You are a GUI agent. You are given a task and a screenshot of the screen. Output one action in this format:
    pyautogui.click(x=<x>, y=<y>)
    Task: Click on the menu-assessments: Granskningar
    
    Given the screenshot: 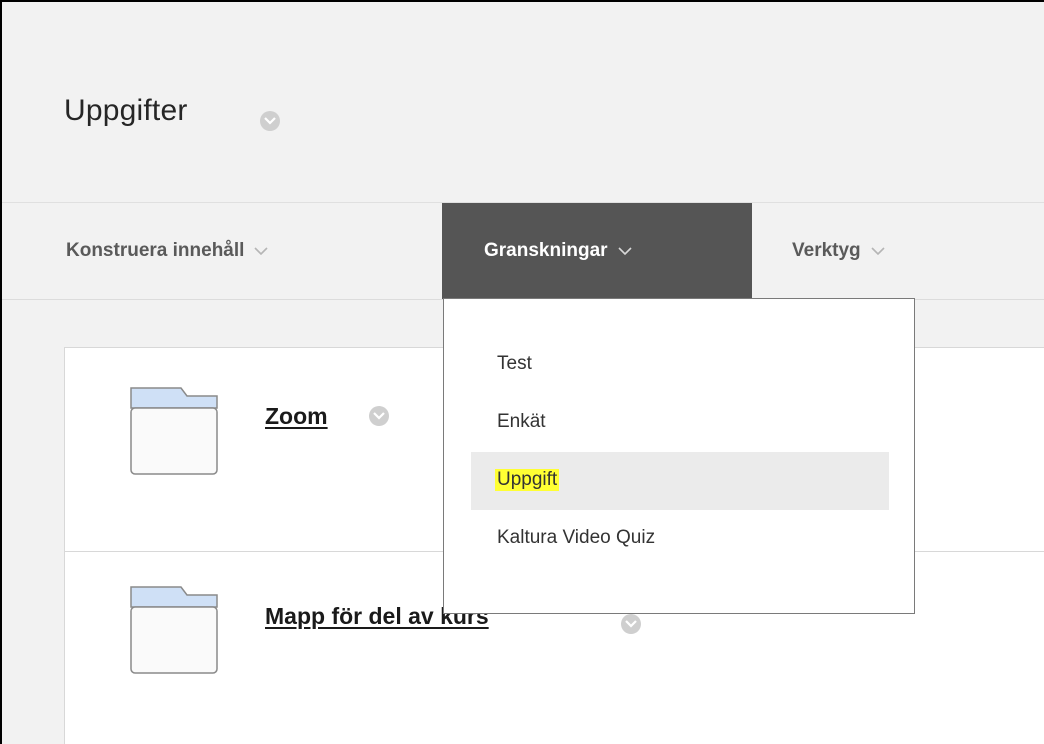 What is the action you would take?
    pyautogui.click(x=597, y=251)
    